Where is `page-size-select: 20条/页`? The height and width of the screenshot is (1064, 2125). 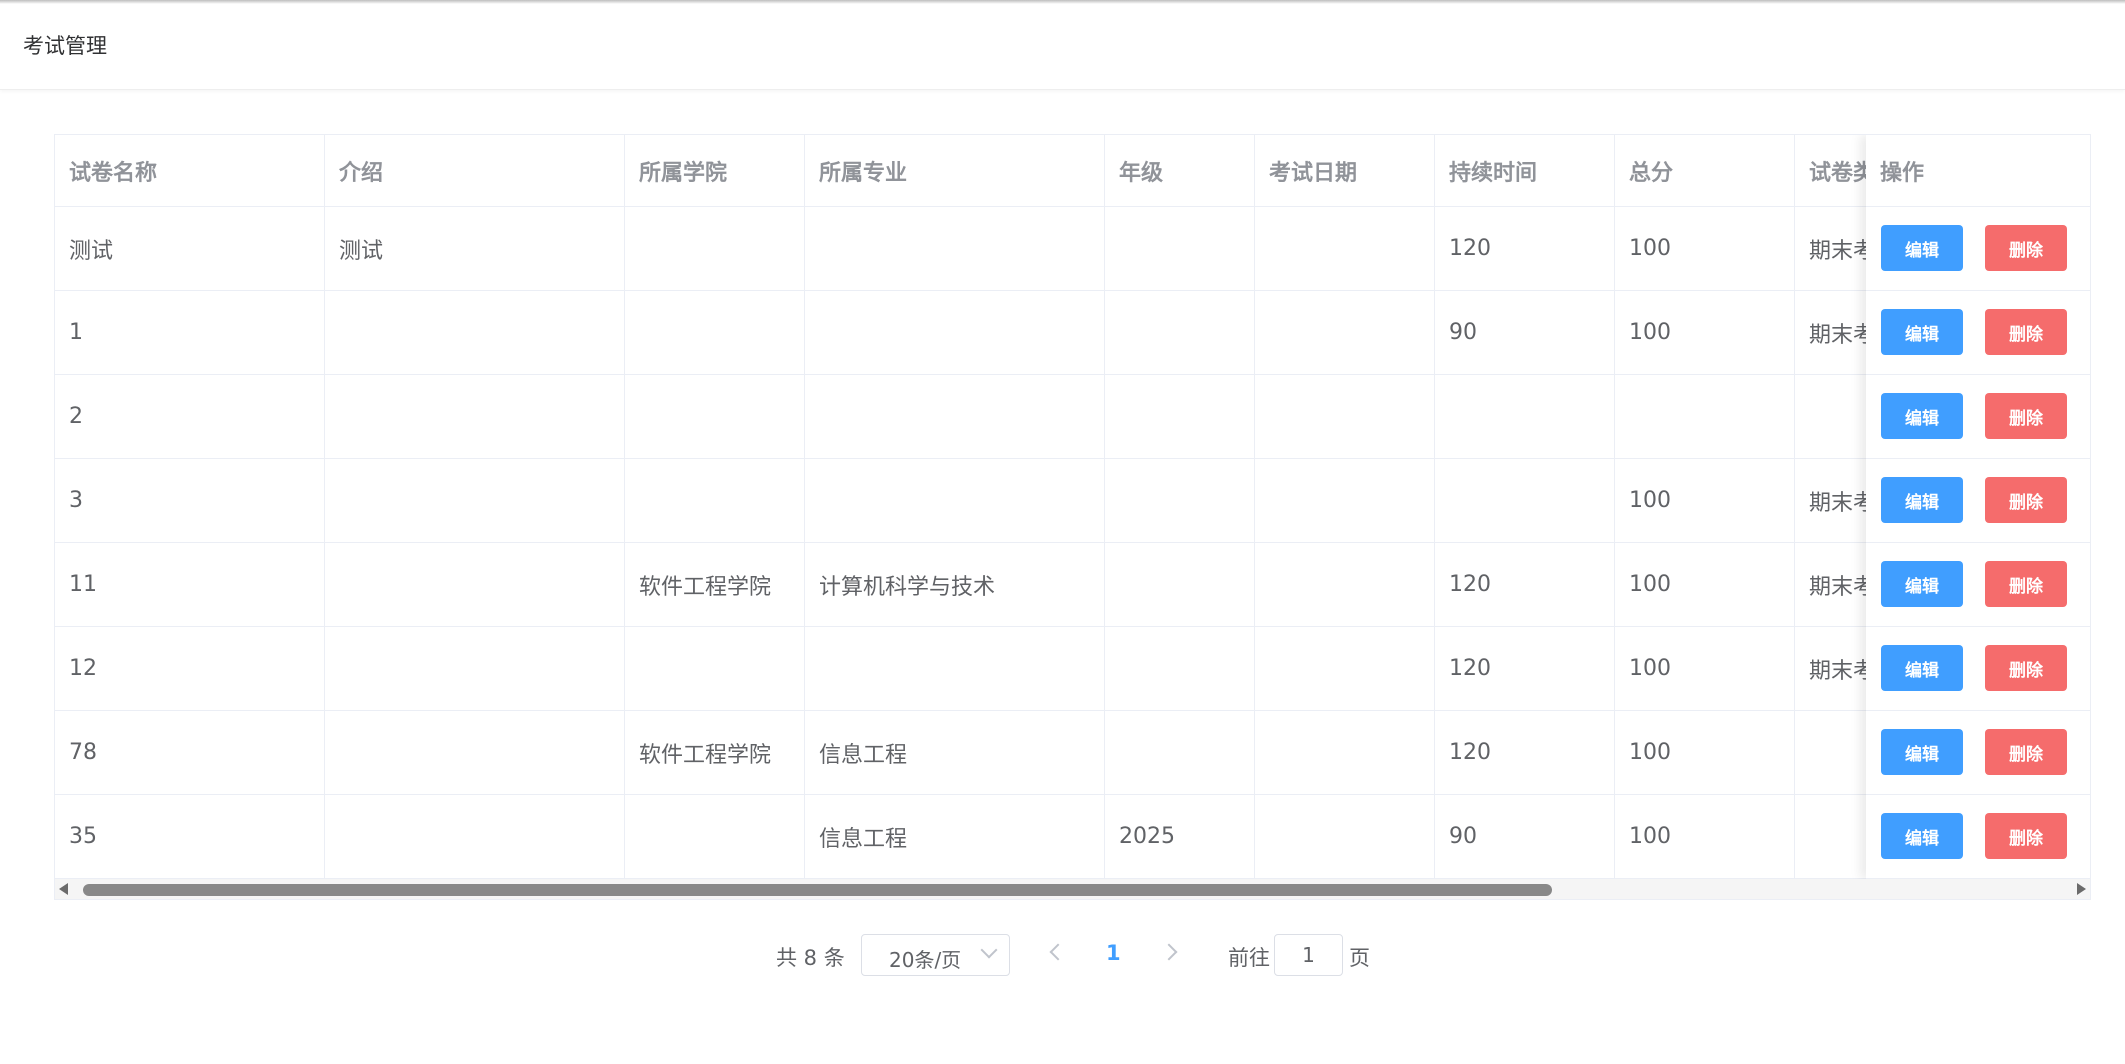 page-size-select: 20条/页 is located at coordinates (935, 955).